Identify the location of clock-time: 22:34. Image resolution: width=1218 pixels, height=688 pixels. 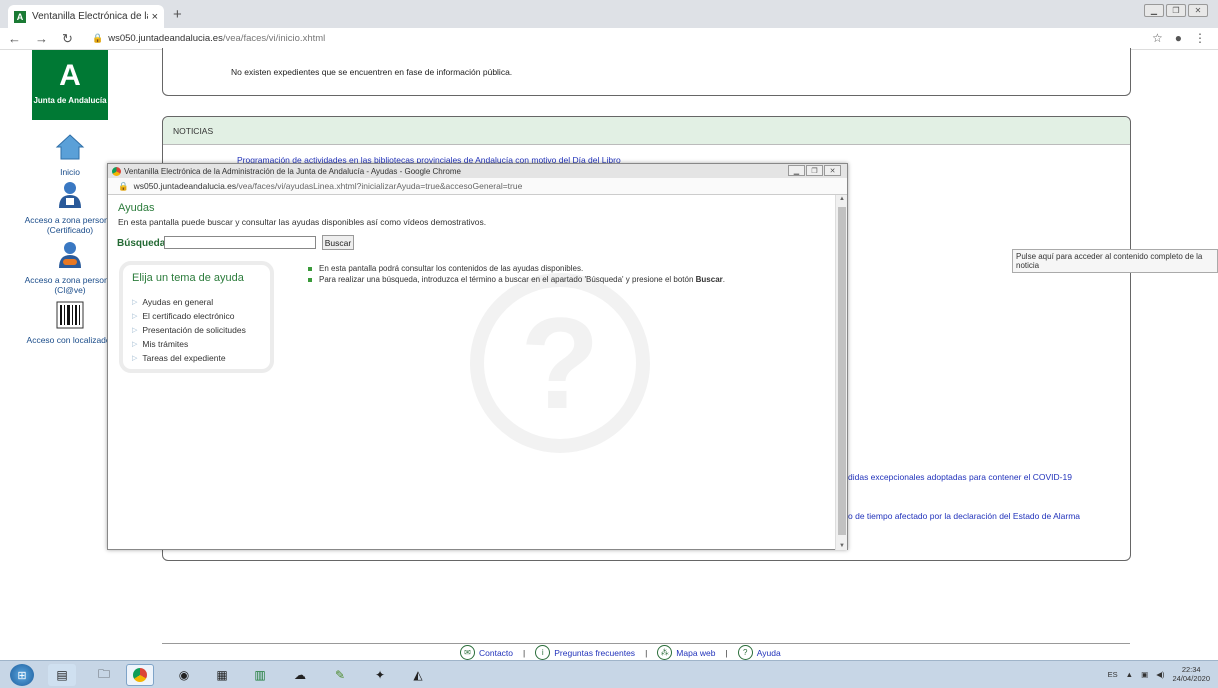
(1191, 669).